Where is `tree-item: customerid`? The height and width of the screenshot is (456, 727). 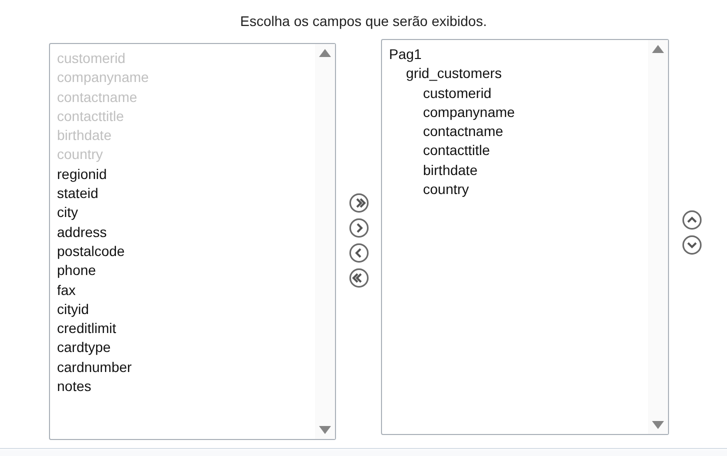 tree-item: customerid is located at coordinates (457, 93).